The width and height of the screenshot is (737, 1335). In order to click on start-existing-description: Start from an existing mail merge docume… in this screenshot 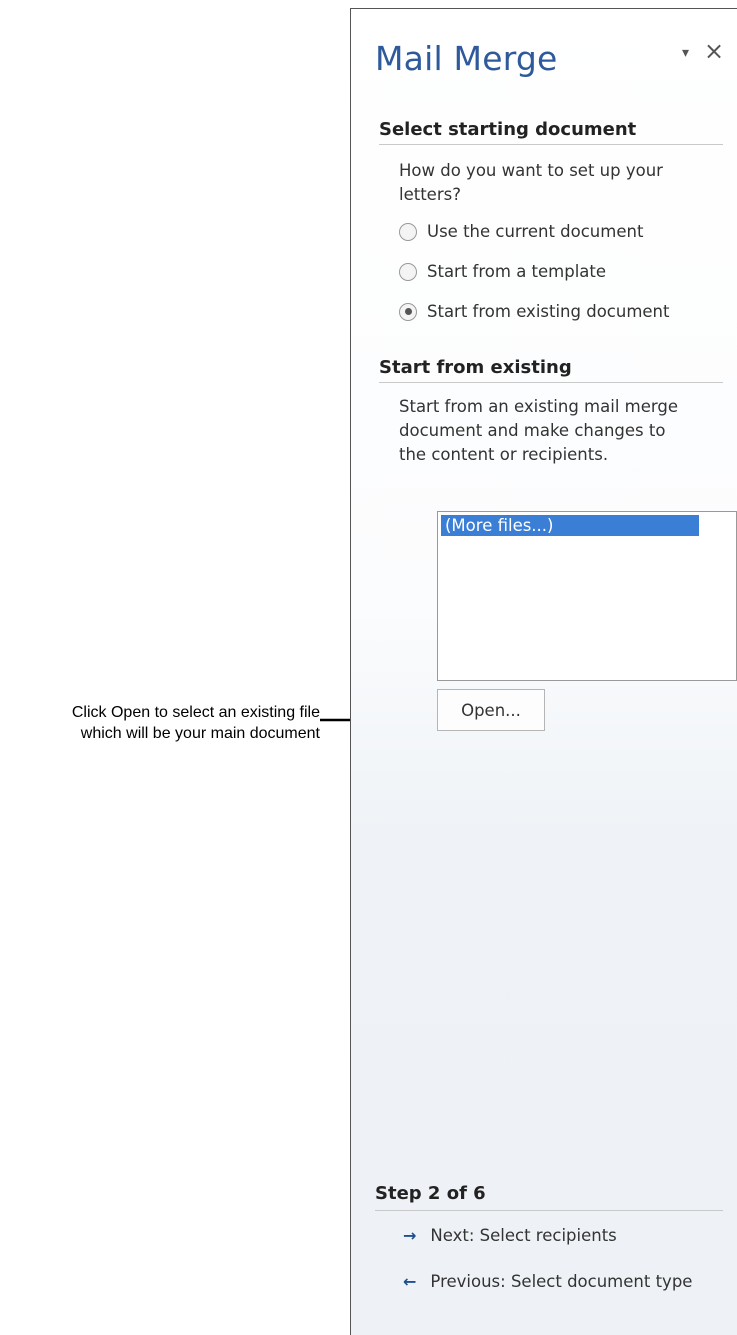, I will do `click(538, 430)`.